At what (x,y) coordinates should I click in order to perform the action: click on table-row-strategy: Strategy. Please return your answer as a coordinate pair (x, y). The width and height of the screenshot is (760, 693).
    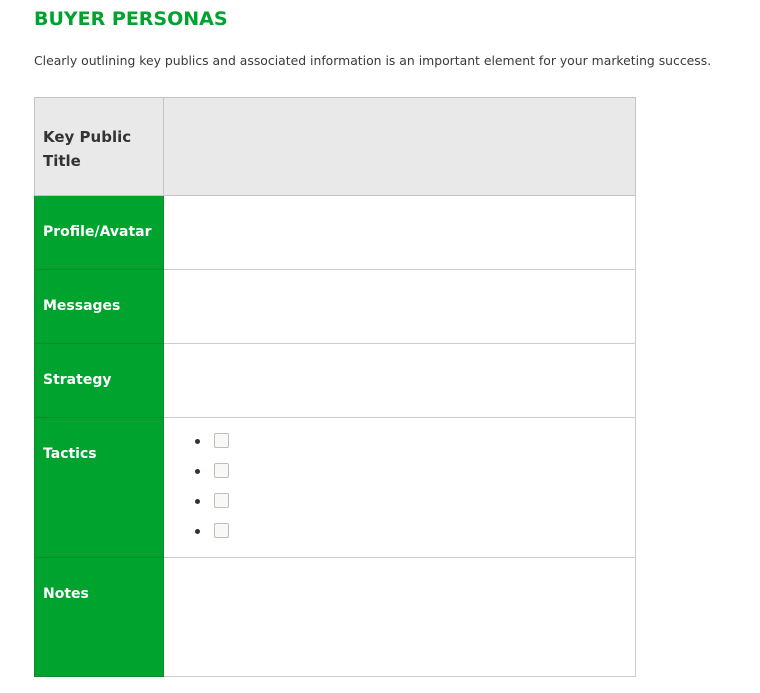
    Looking at the image, I should click on (335, 380).